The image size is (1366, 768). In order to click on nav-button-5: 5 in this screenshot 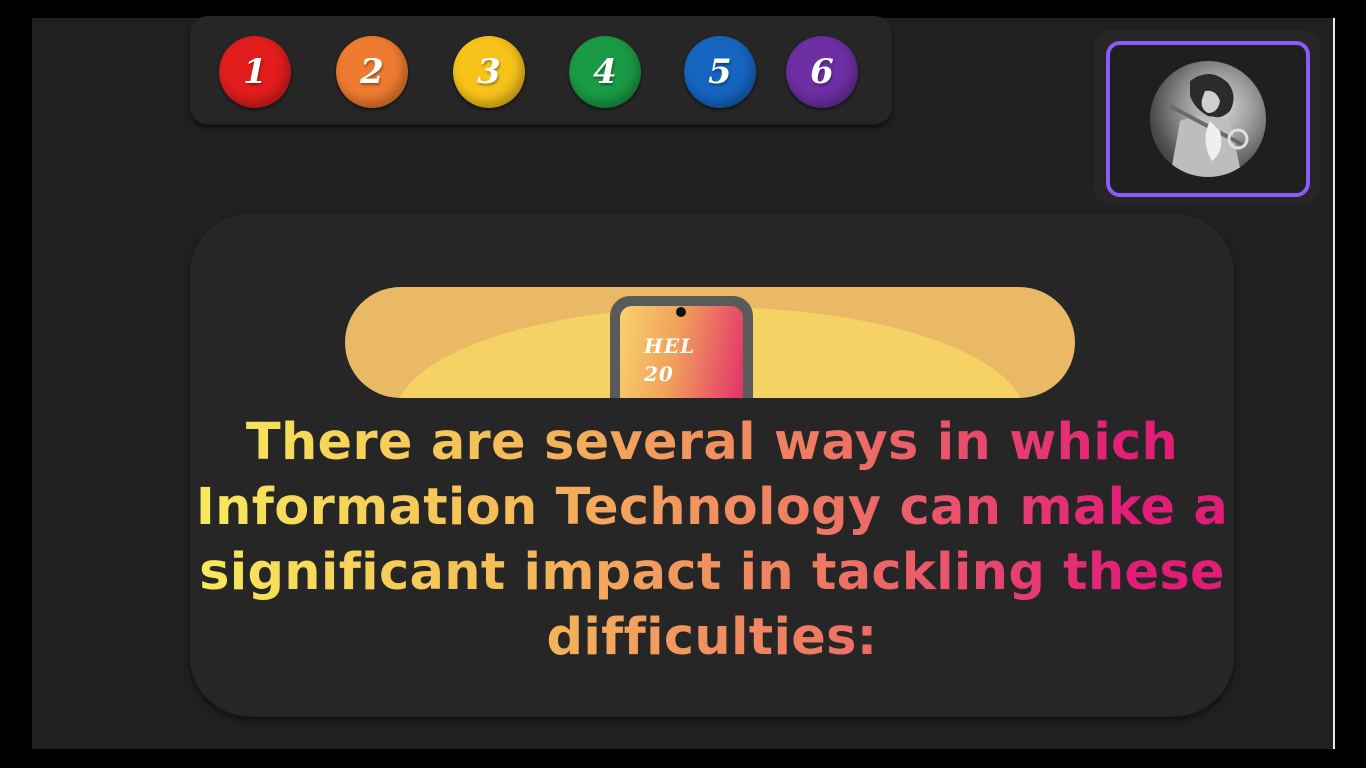, I will do `click(720, 72)`.